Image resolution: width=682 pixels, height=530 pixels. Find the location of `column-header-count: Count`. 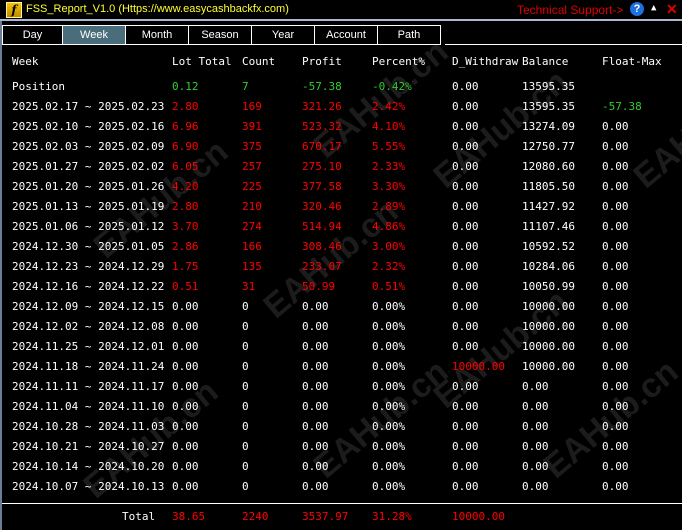

column-header-count: Count is located at coordinates (258, 61).